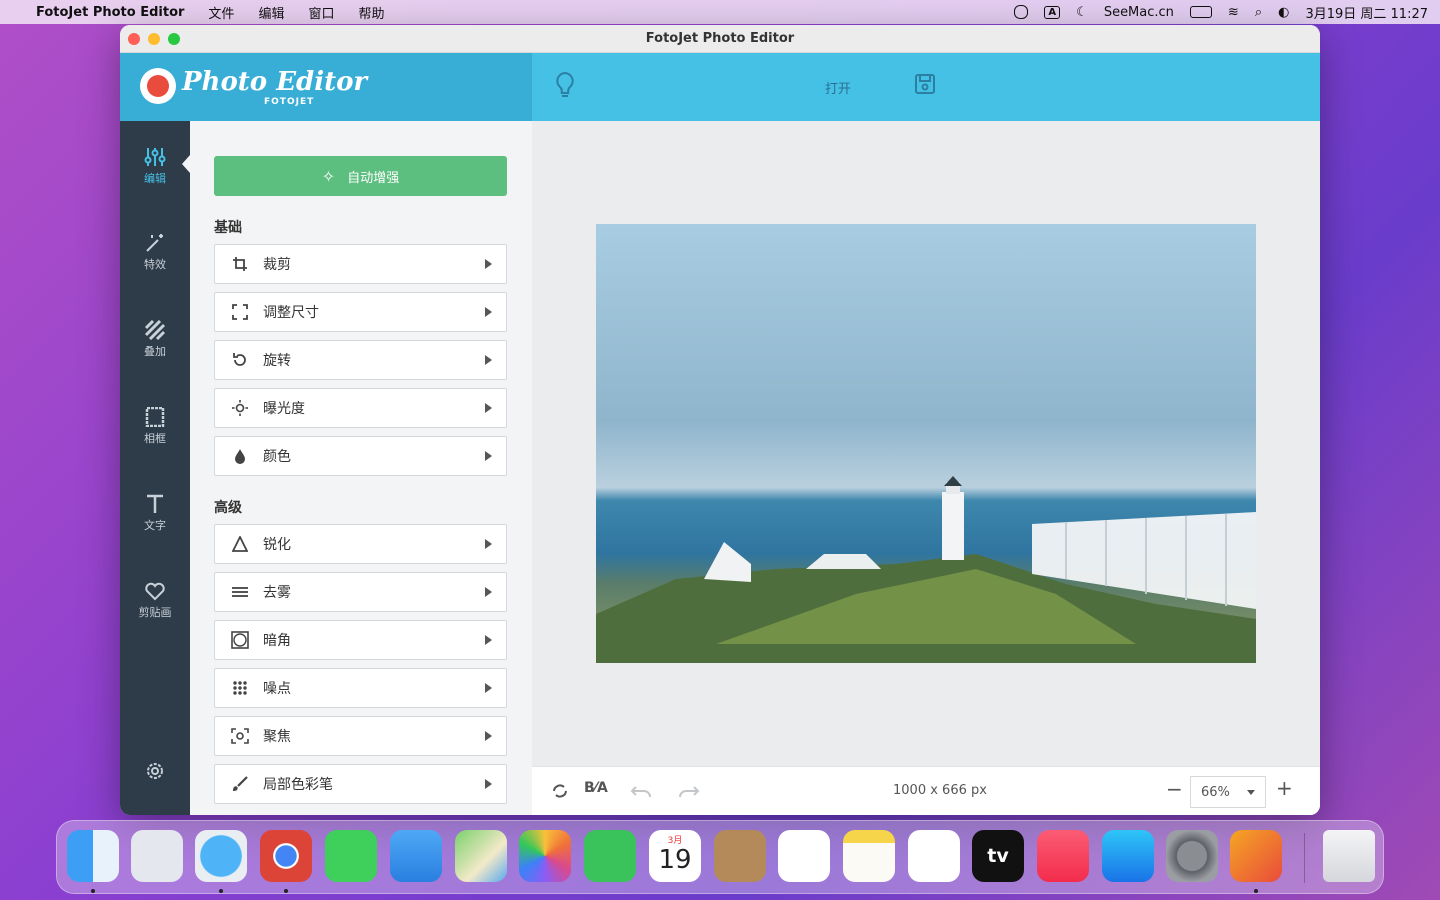 This screenshot has height=900, width=1440. Describe the element at coordinates (360, 736) in the screenshot. I see `tool-focus: 聚焦` at that location.